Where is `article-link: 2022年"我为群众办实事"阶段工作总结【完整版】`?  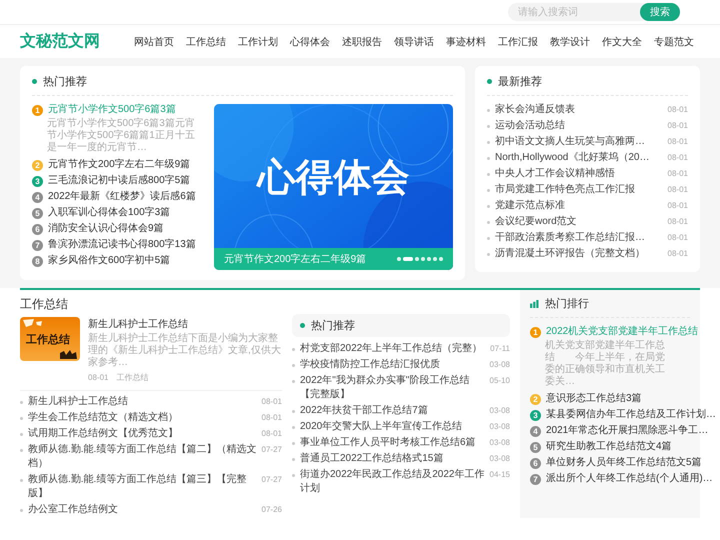 article-link: 2022年"我为群众办实事"阶段工作总结【完整版】 is located at coordinates (392, 388).